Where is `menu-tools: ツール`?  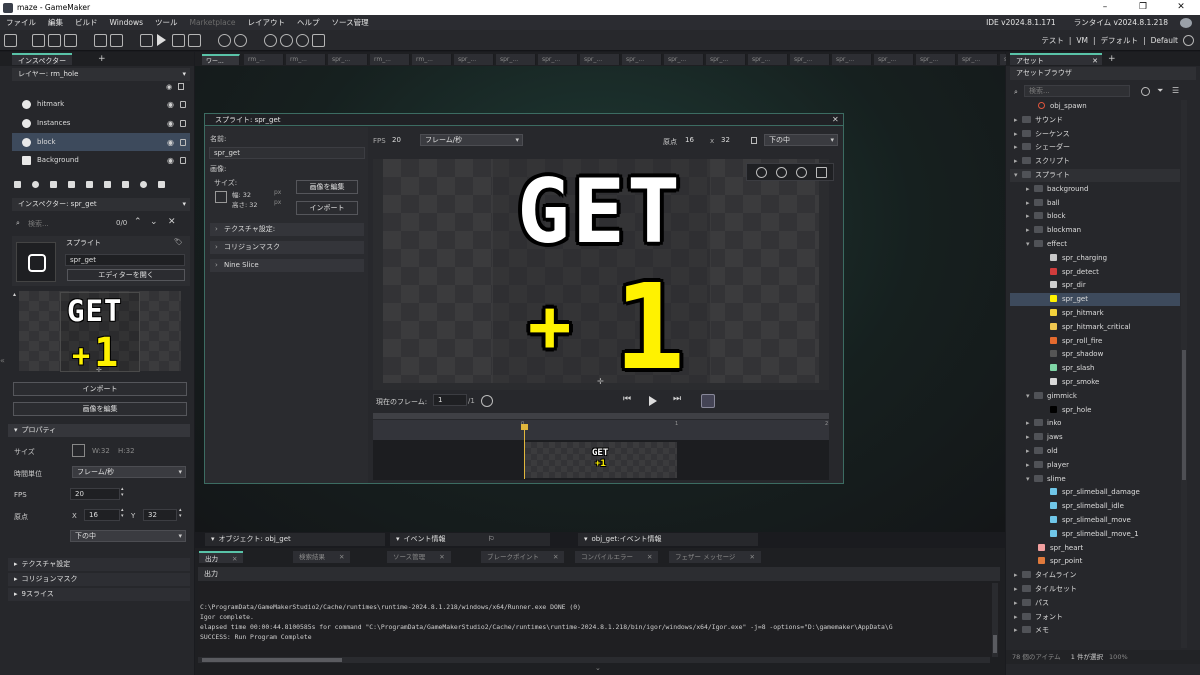
menu-tools: ツール is located at coordinates (166, 22).